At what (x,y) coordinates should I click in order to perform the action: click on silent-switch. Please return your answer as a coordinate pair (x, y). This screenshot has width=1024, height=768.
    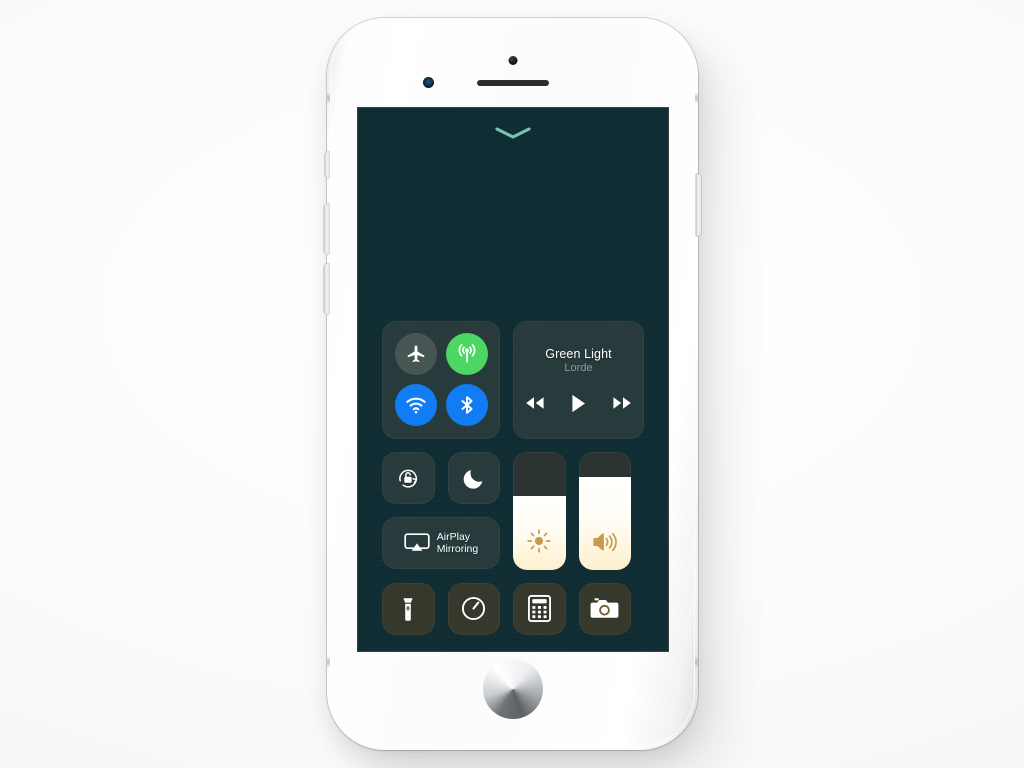
    Looking at the image, I should click on (327, 165).